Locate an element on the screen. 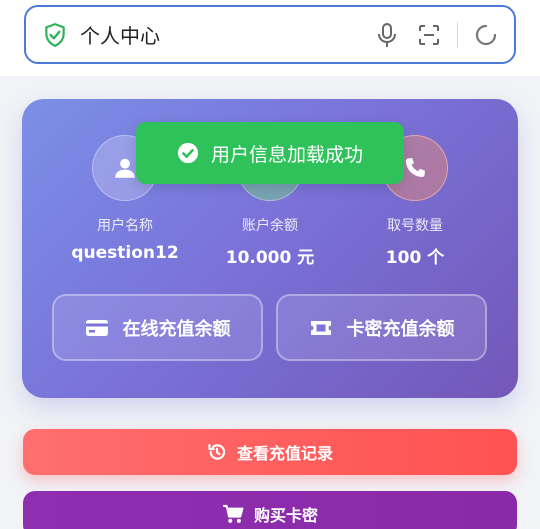 Image resolution: width=540 pixels, height=529 pixels. buy-card-button: 购买卡密 is located at coordinates (270, 510).